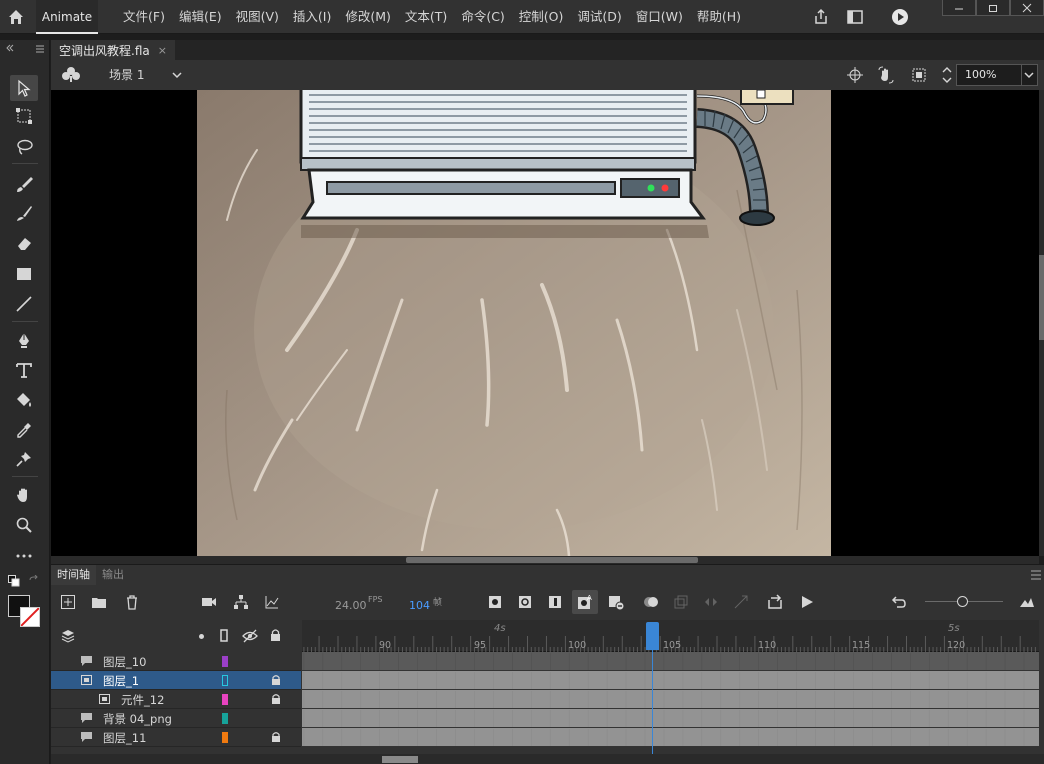  I want to click on menu-view: 视图(V), so click(257, 17).